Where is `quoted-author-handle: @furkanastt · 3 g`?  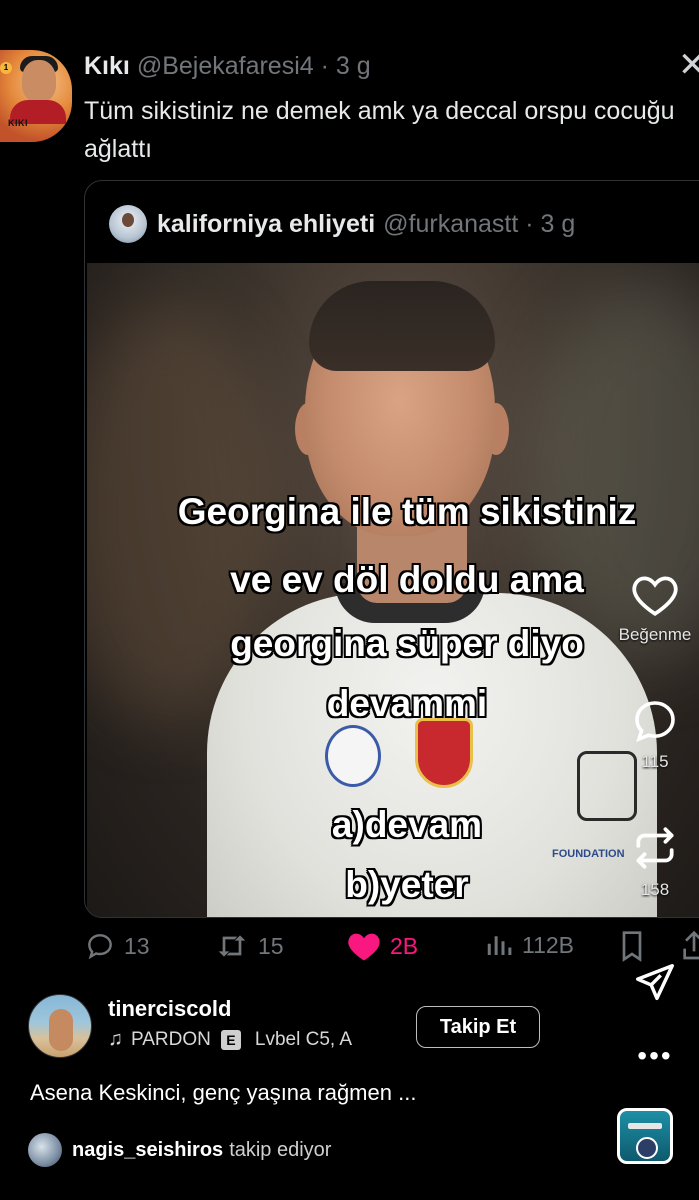 quoted-author-handle: @furkanastt · 3 g is located at coordinates (479, 224).